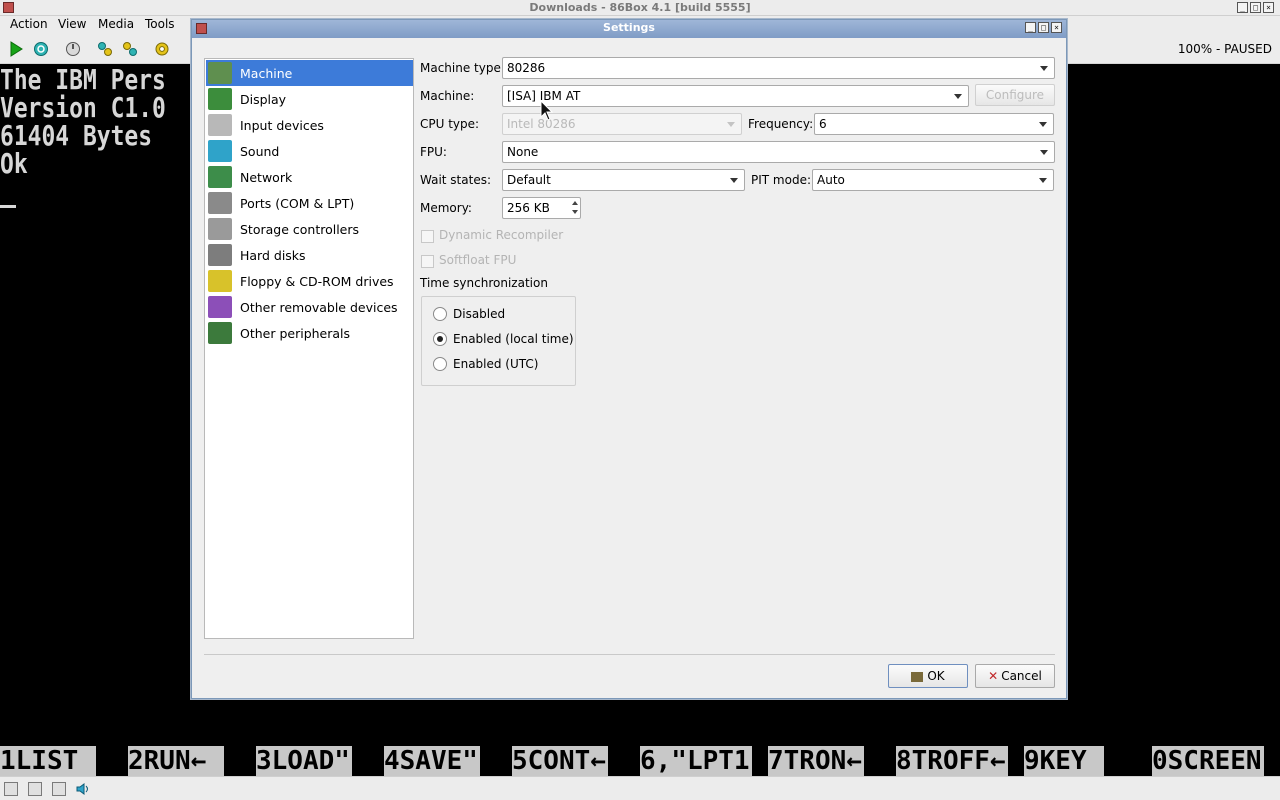  What do you see at coordinates (220, 203) in the screenshot?
I see `ports-icon` at bounding box center [220, 203].